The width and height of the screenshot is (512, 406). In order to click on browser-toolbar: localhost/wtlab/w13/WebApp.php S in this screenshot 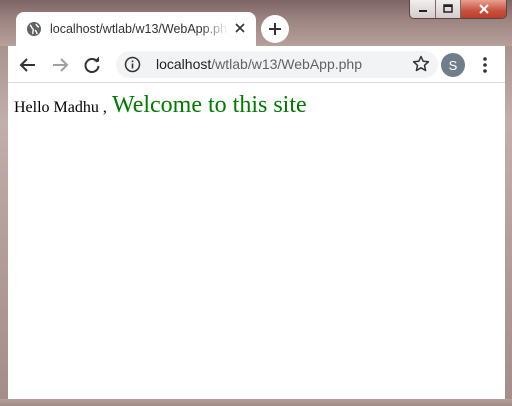, I will do `click(256, 64)`.